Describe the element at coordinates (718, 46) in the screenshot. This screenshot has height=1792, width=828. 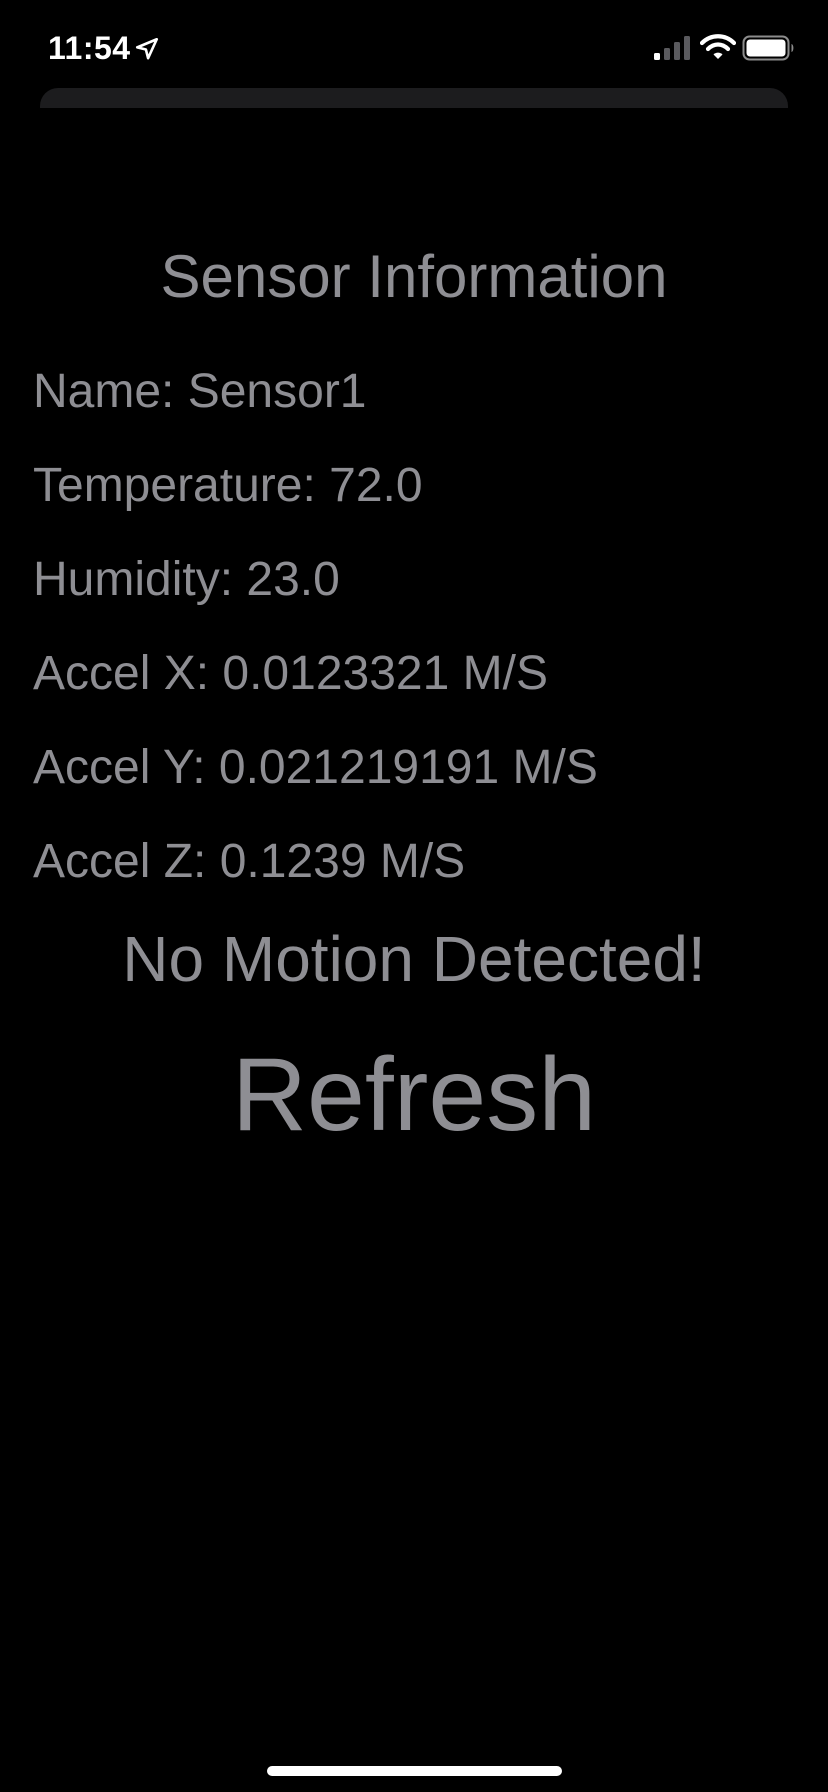
I see `wifi-icon` at that location.